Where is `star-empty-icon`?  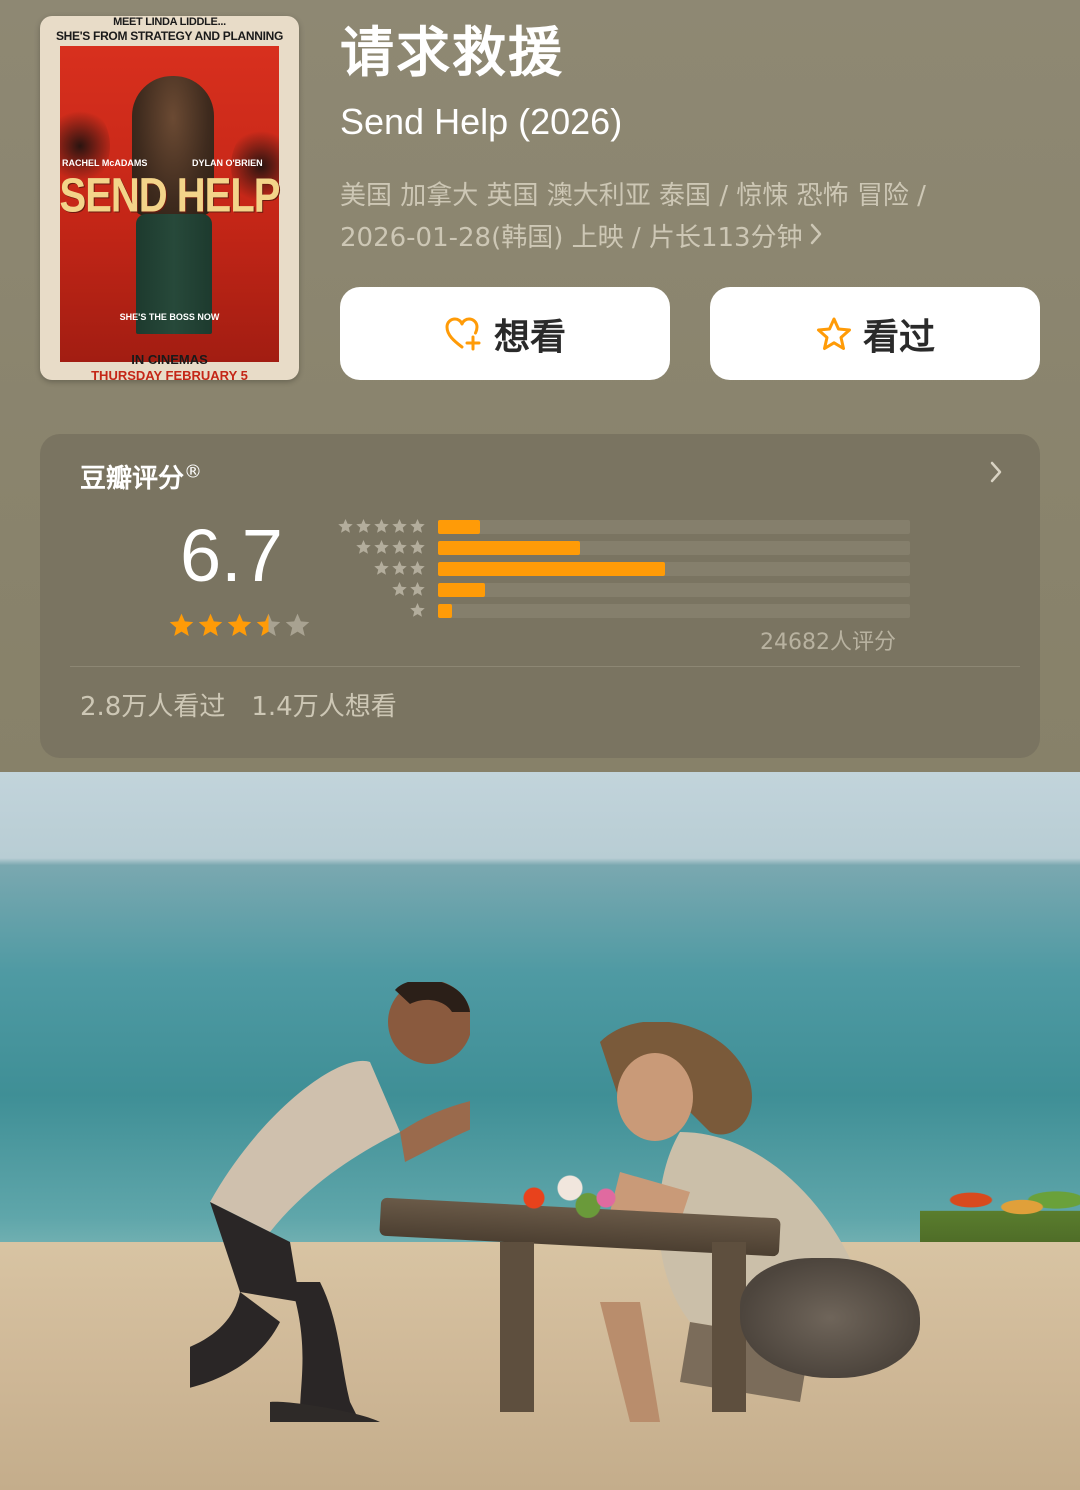
star-empty-icon is located at coordinates (297, 625).